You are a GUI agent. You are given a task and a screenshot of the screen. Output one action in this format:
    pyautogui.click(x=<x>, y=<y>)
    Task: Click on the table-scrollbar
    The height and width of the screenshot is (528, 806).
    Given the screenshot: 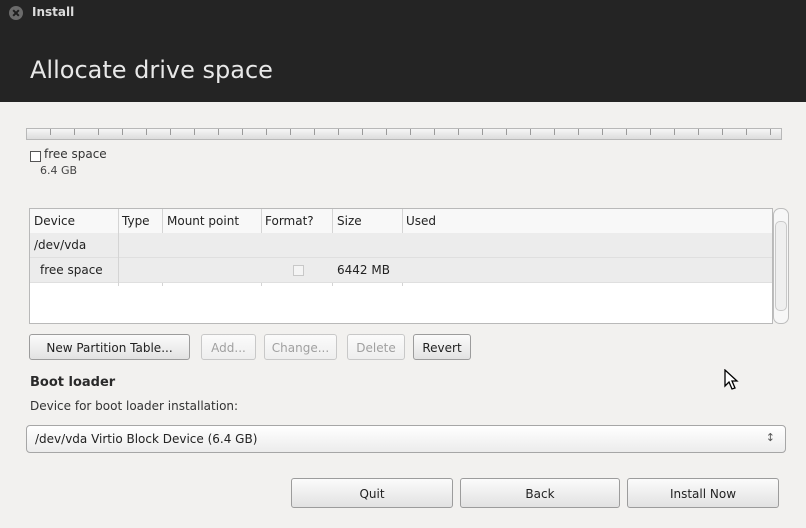 What is the action you would take?
    pyautogui.click(x=781, y=266)
    